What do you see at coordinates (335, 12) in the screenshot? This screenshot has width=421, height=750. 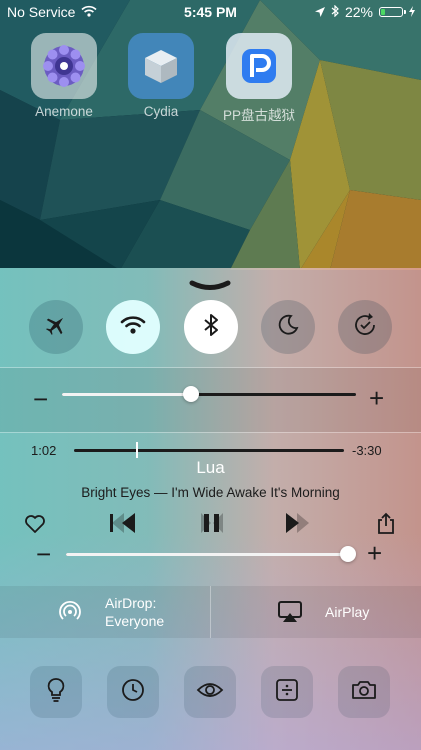 I see `bluetooth-status-icon` at bounding box center [335, 12].